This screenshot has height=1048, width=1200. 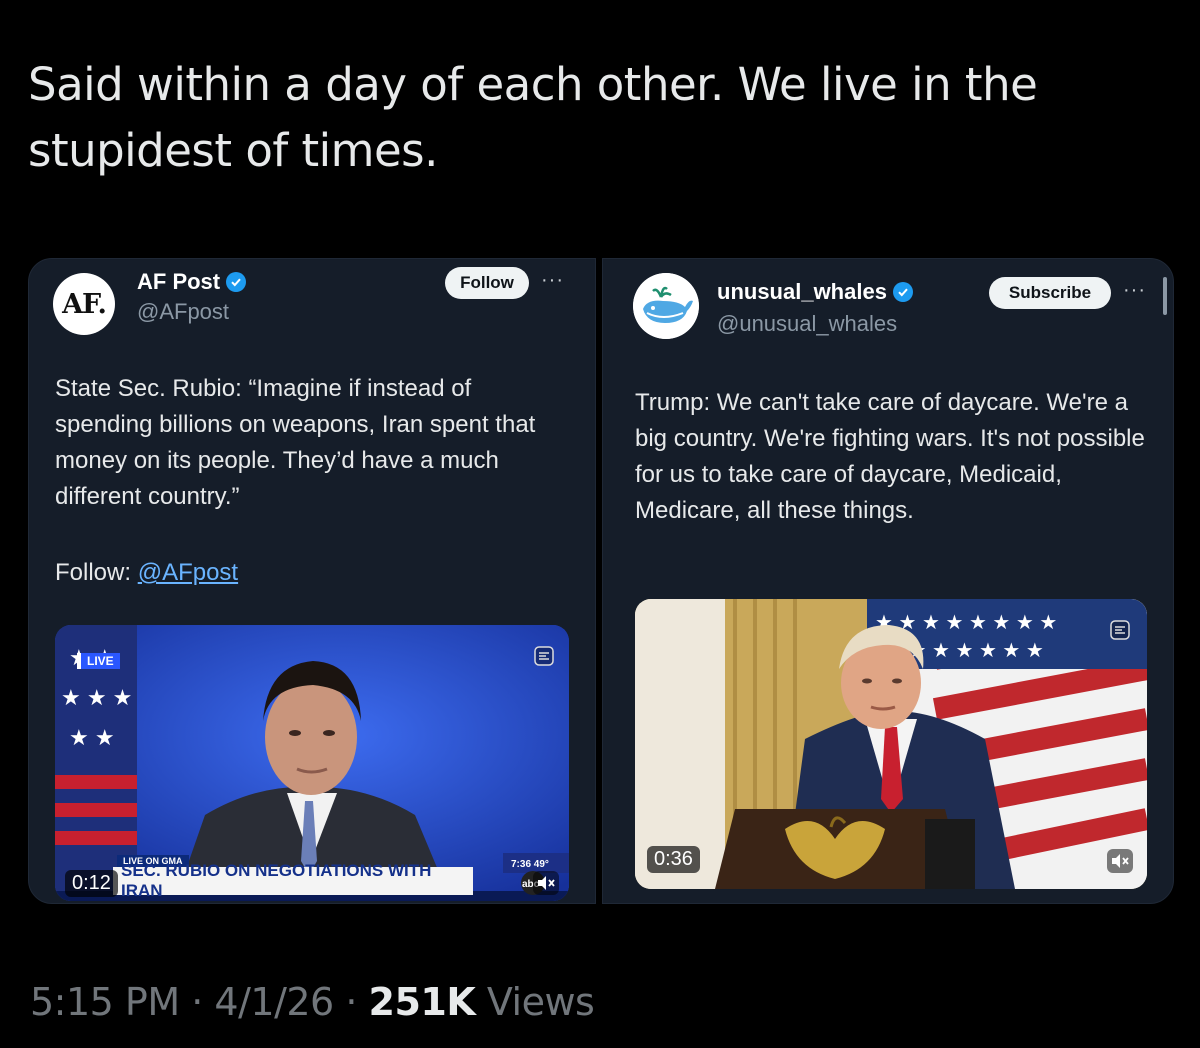 I want to click on whale-logo-icon, so click(x=666, y=306).